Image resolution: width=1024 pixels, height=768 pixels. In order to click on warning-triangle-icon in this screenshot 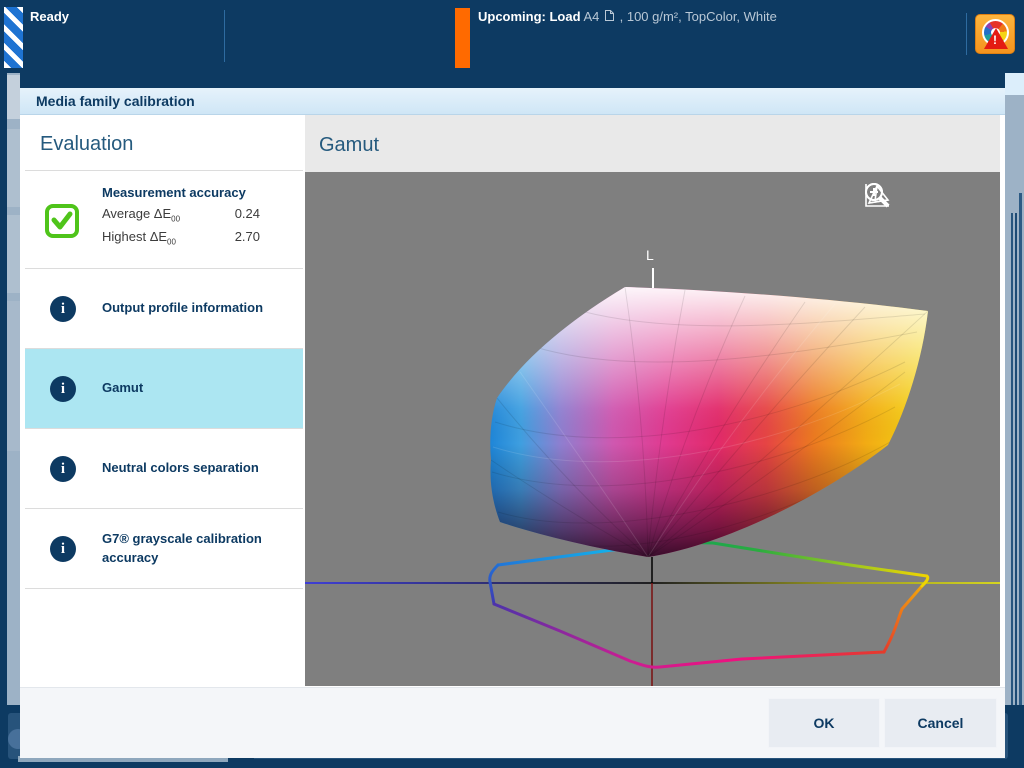, I will do `click(996, 38)`.